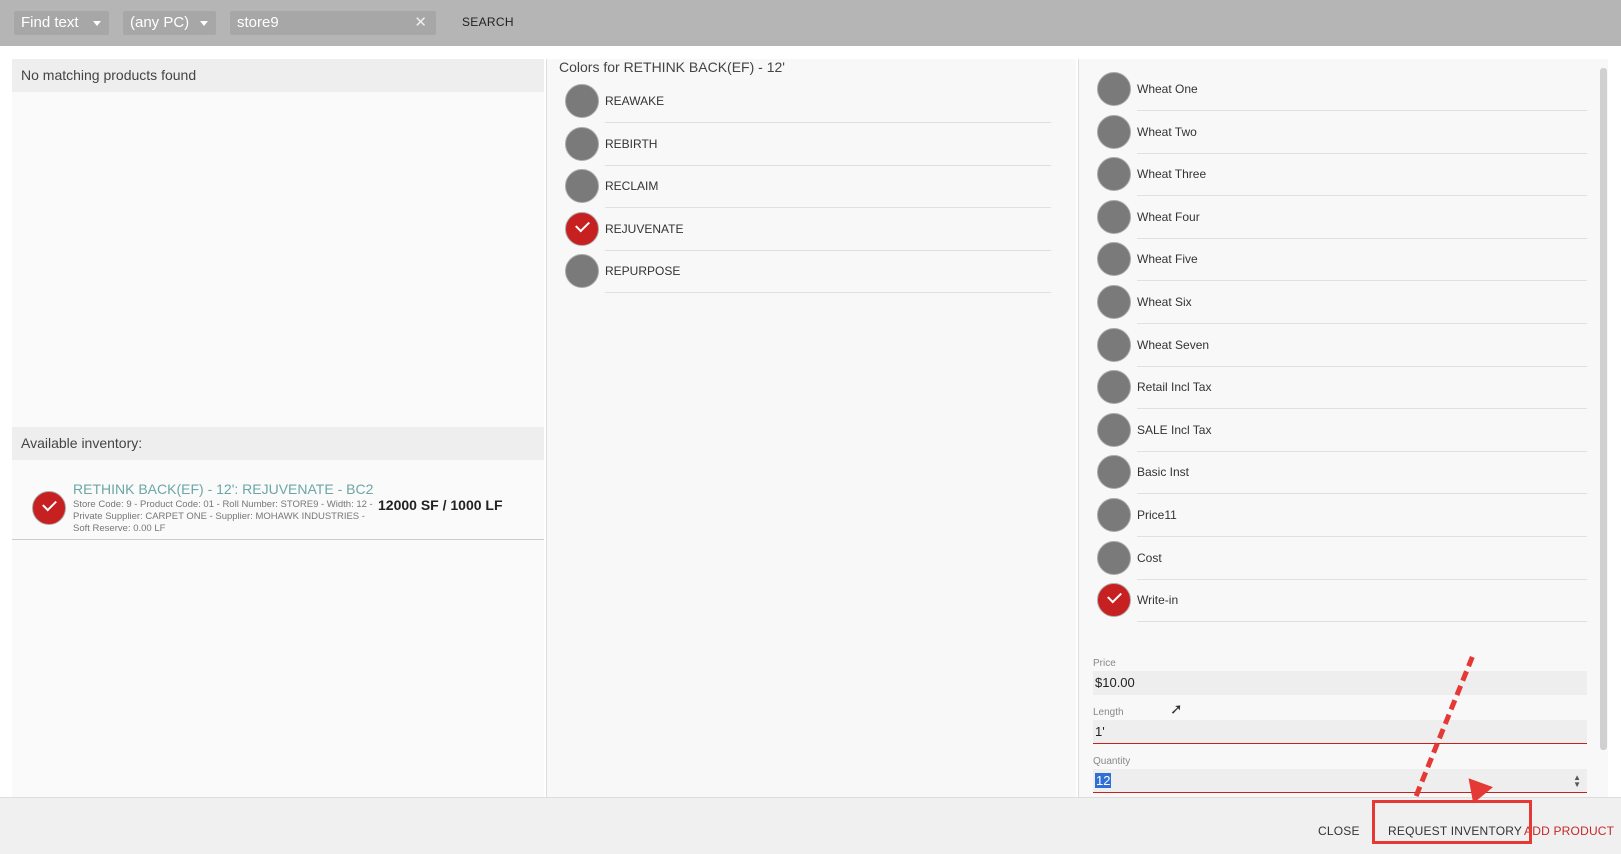  What do you see at coordinates (1603, 409) in the screenshot?
I see `price-pane-scrollbar` at bounding box center [1603, 409].